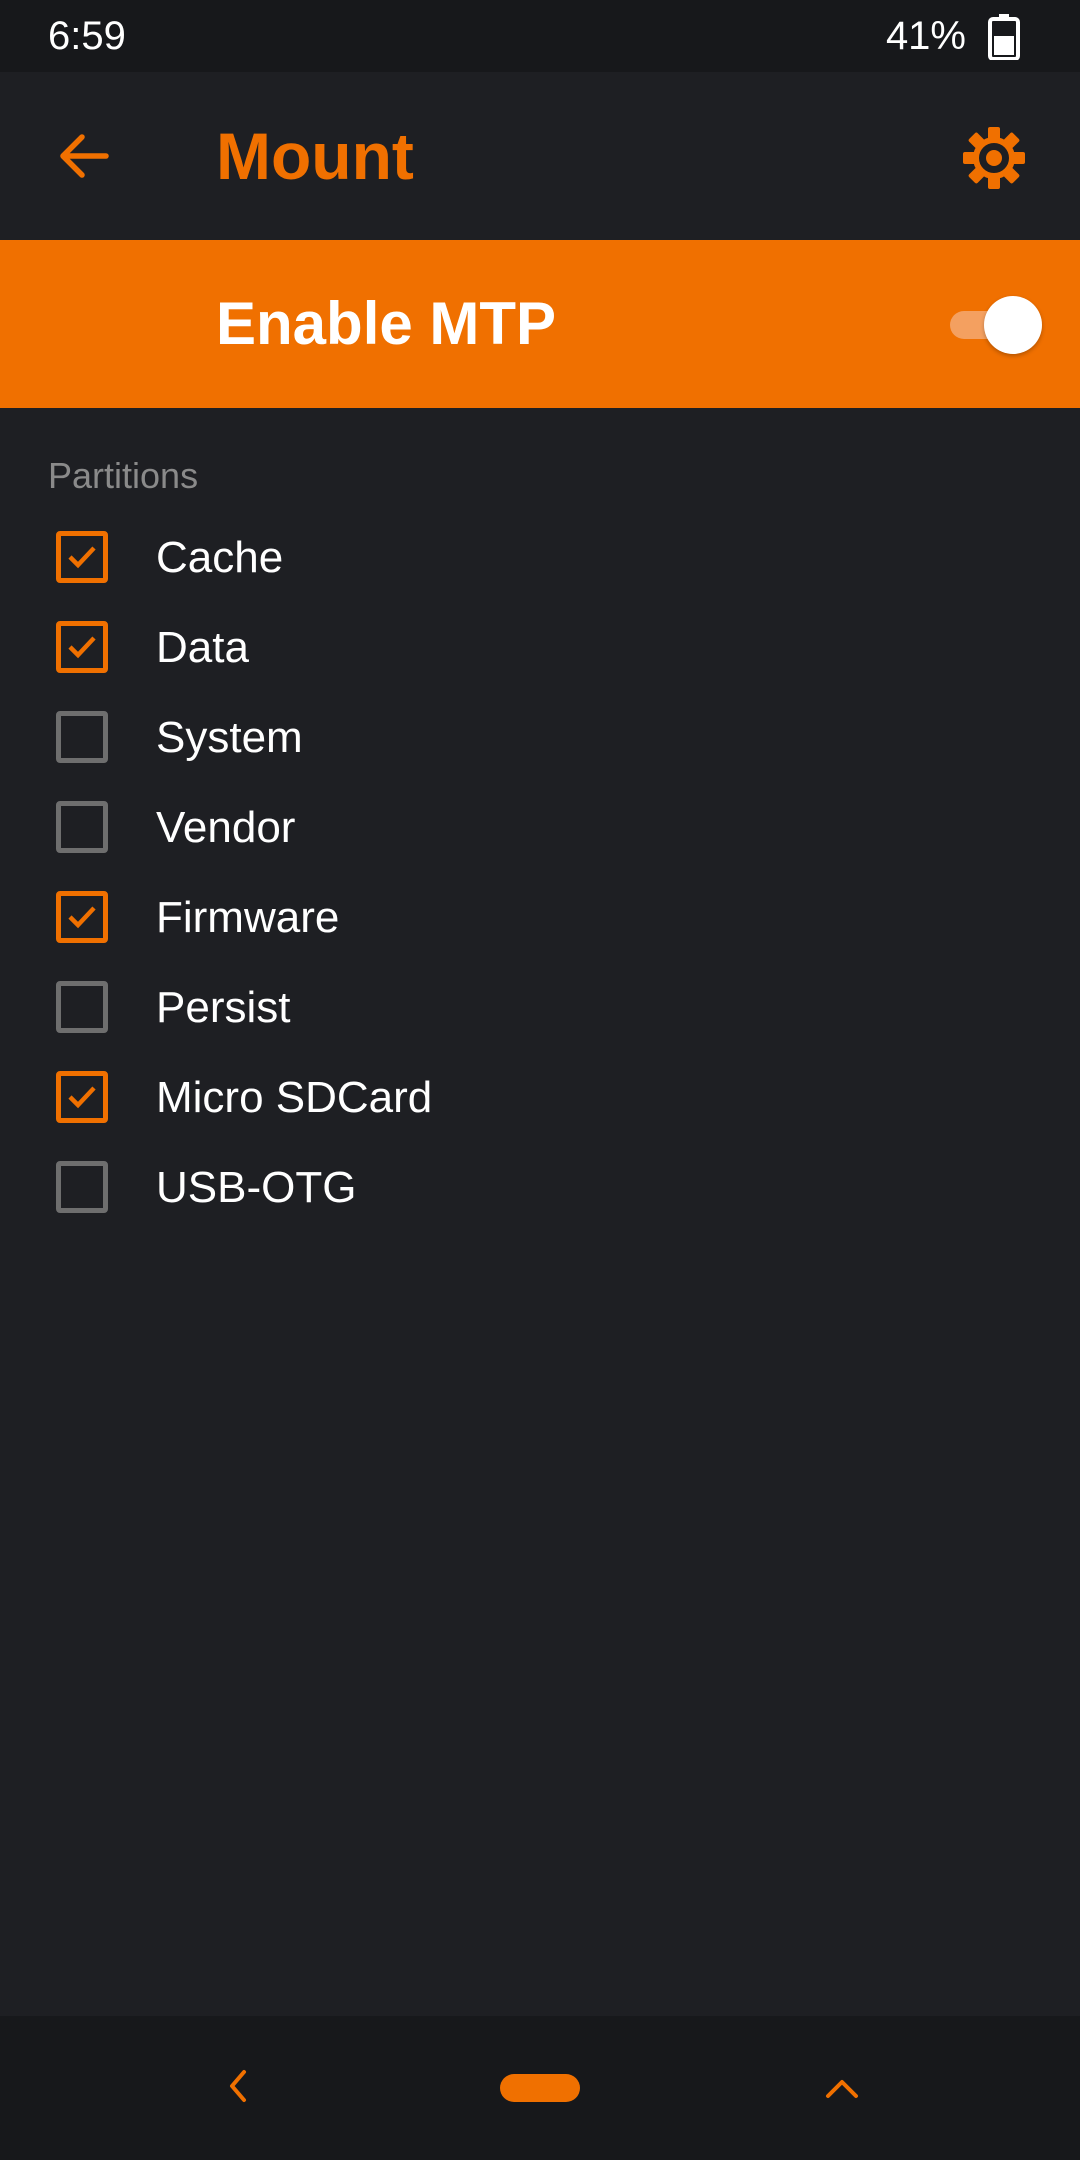 The image size is (1080, 2160). Describe the element at coordinates (1013, 325) in the screenshot. I see `switch-thumb` at that location.